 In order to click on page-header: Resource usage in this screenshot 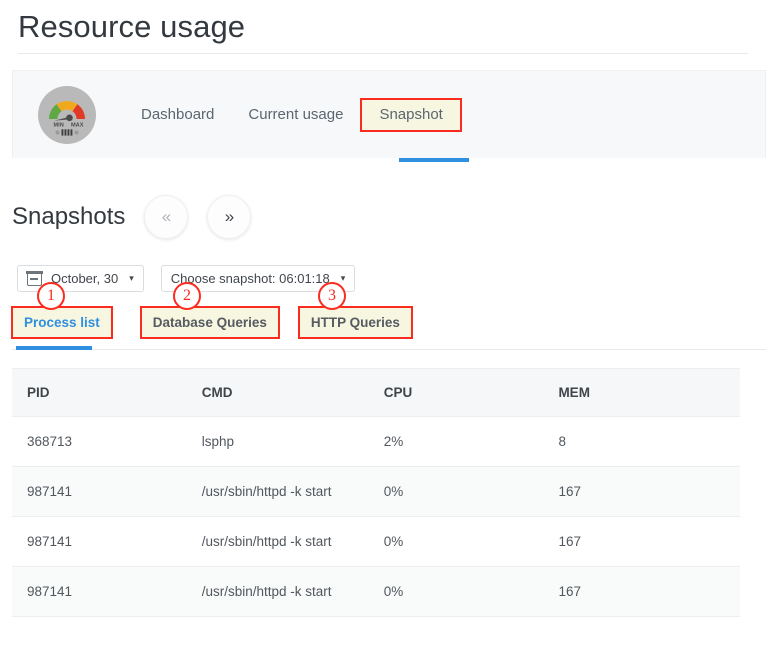, I will do `click(383, 24)`.